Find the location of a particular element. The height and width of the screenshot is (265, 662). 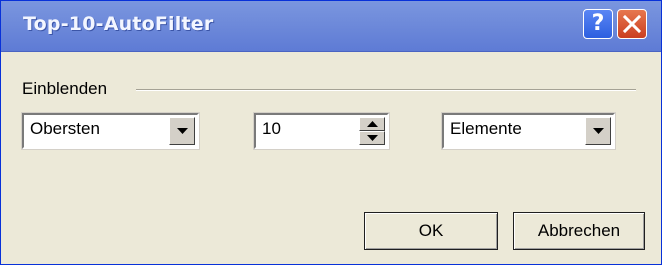

arrow-down-icon is located at coordinates (372, 138).